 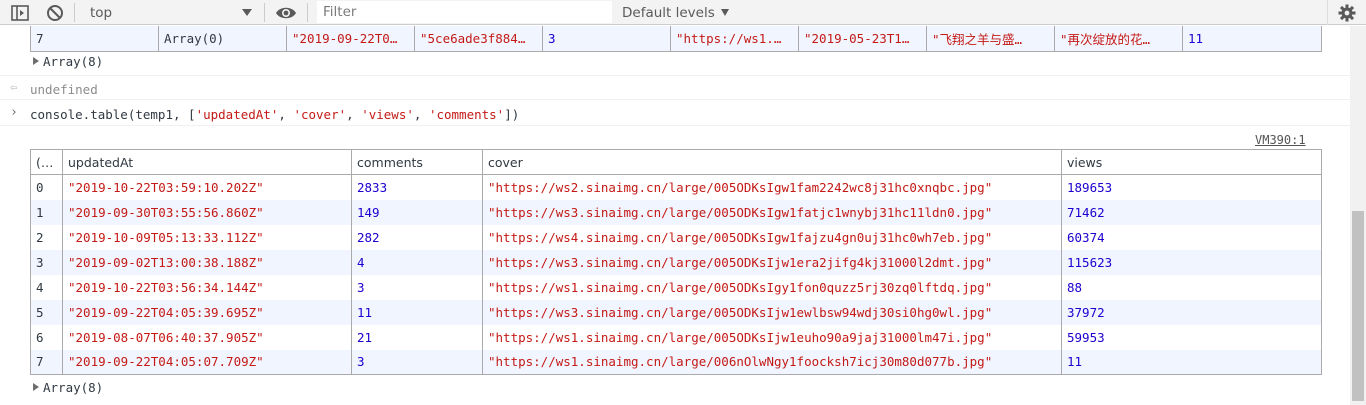 What do you see at coordinates (207, 262) in the screenshot?
I see `cell-updatedat: "2019-09-02T13:00:38.188Z"` at bounding box center [207, 262].